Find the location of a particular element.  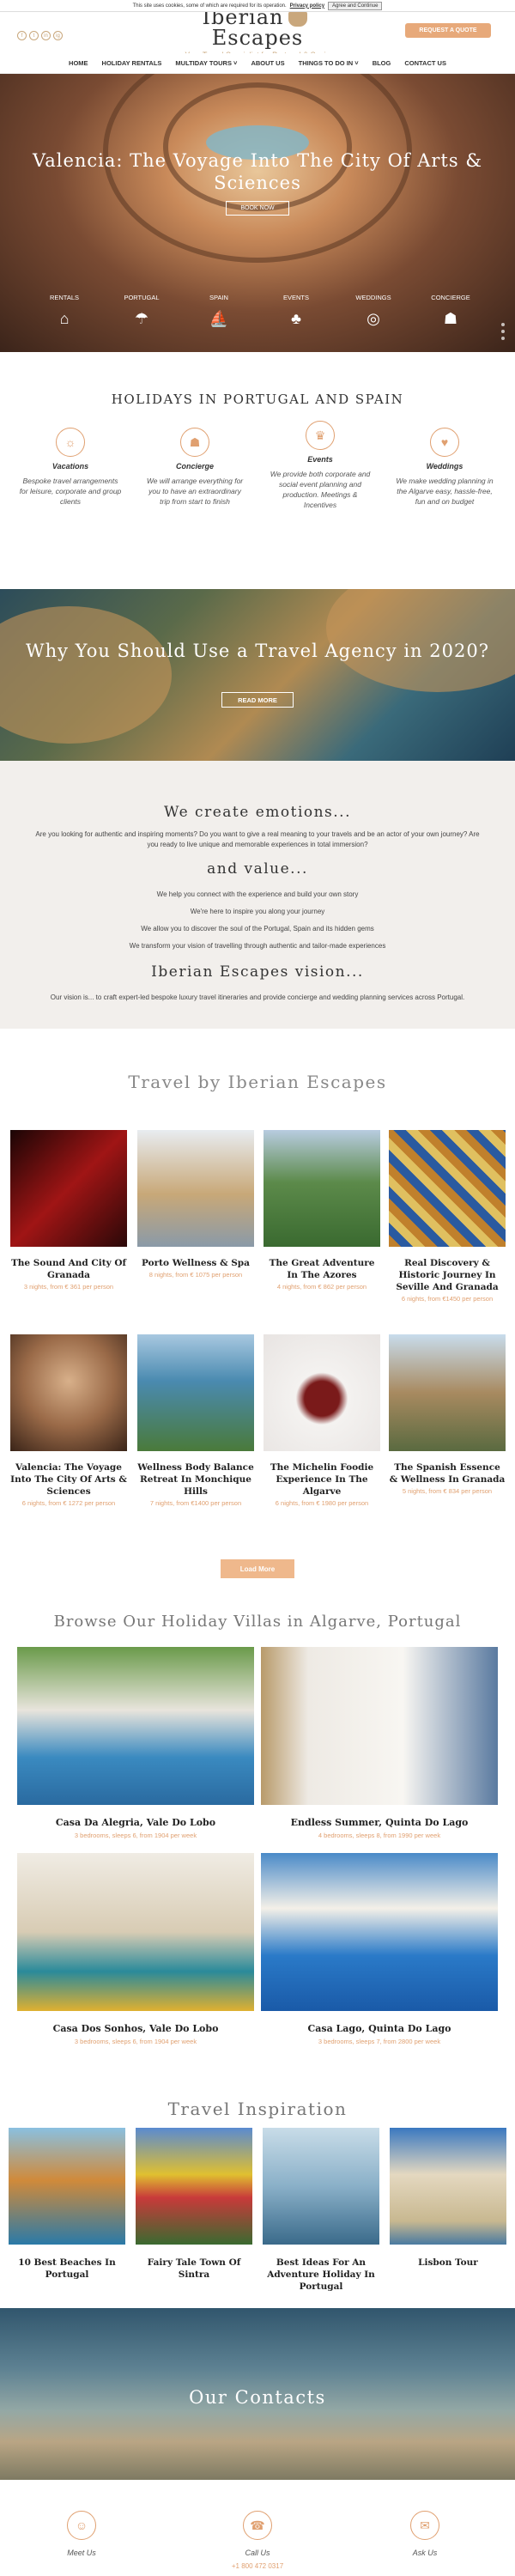

contacts-footer: ☺ Meet Us ☎ Call Us +1 800 472 0317 ✉ Ask Us is located at coordinates (257, 2528).